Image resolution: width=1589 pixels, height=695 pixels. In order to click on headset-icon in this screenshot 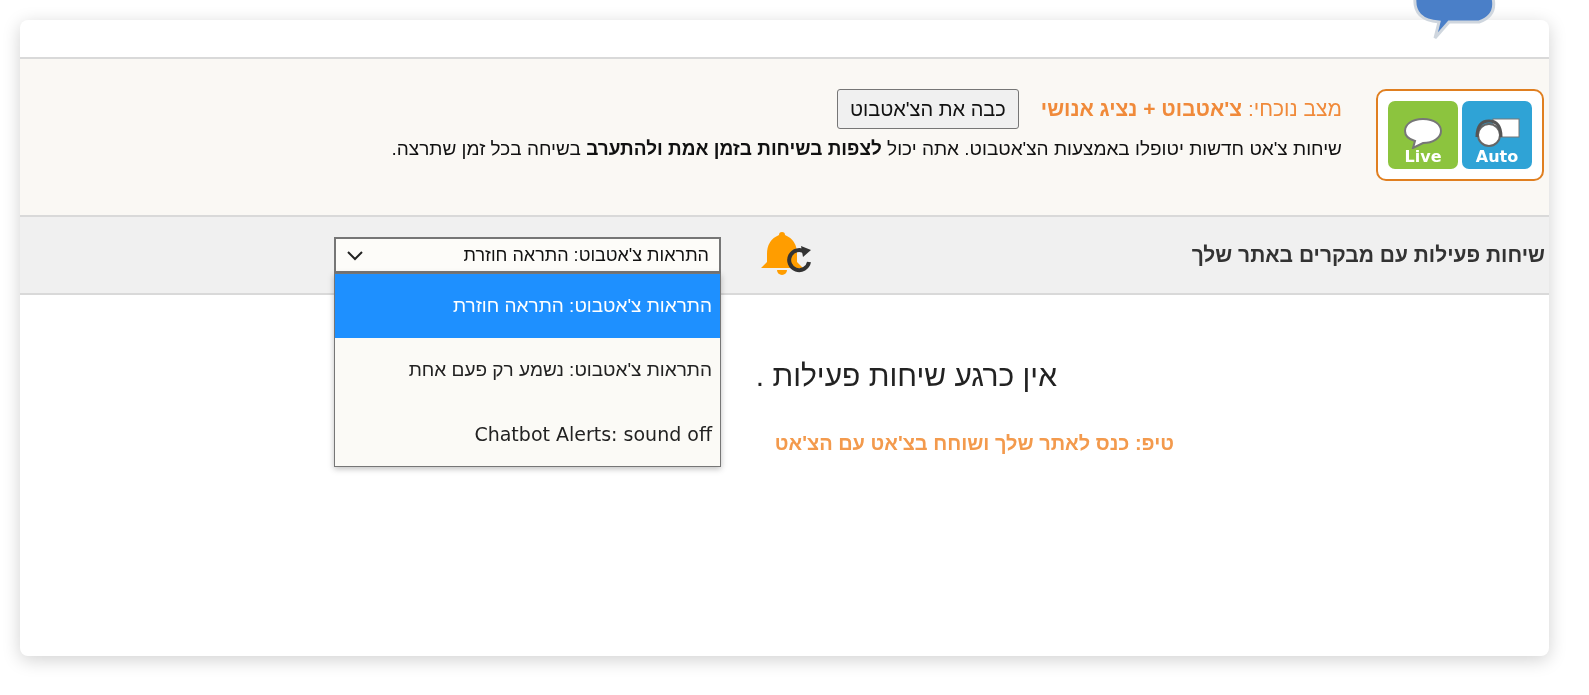, I will do `click(1497, 133)`.